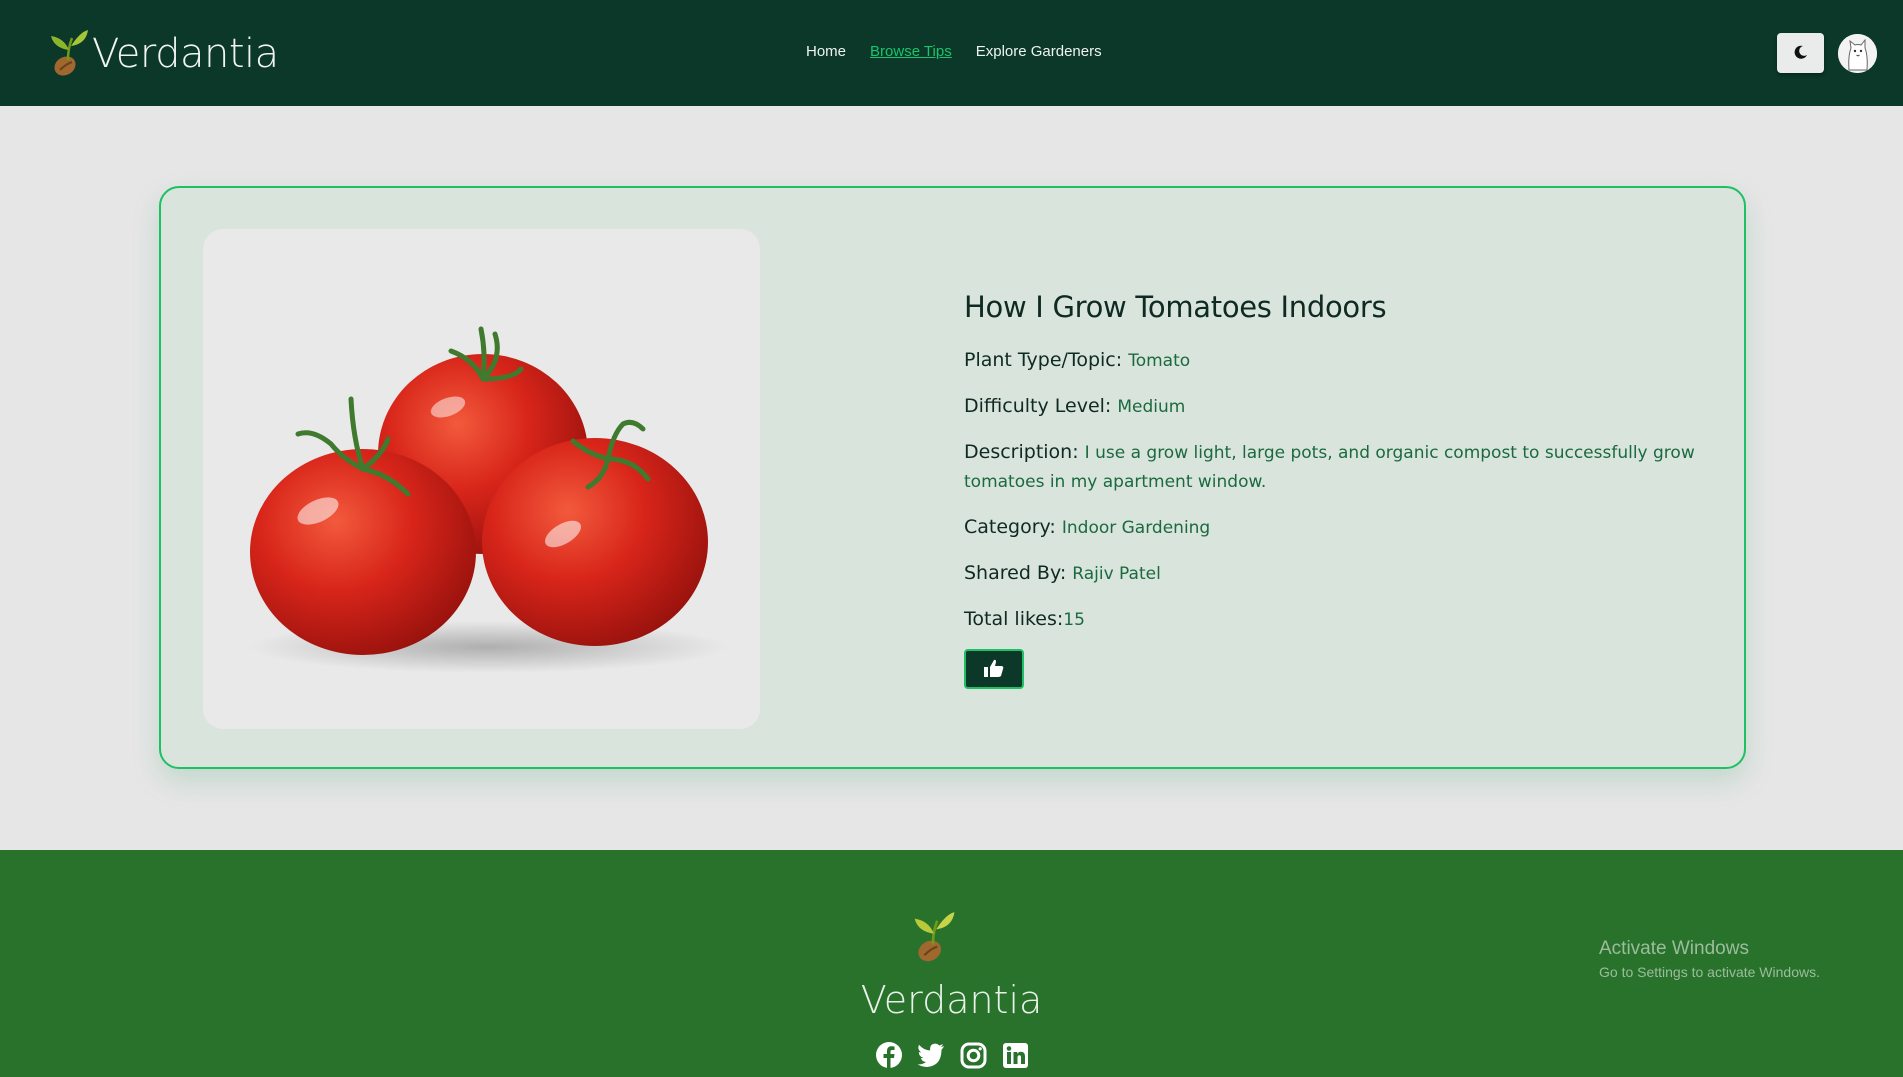 This screenshot has width=1903, height=1077. I want to click on watermark-subtitle: Go to Settings to activate Windows., so click(1709, 972).